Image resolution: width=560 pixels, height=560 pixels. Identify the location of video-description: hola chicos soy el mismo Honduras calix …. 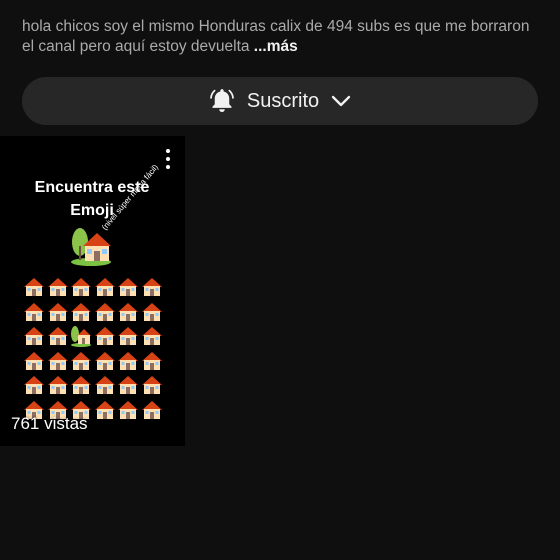
(282, 37).